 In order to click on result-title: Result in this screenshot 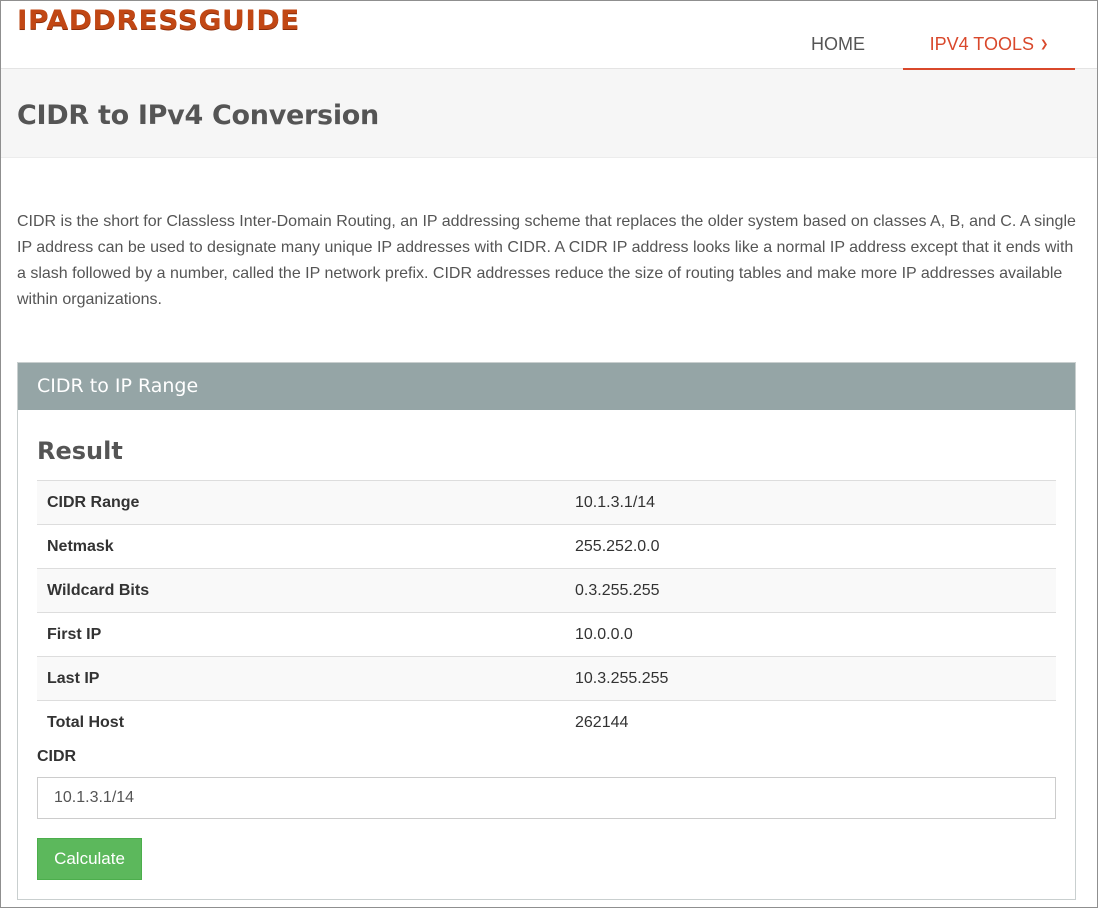, I will do `click(80, 451)`.